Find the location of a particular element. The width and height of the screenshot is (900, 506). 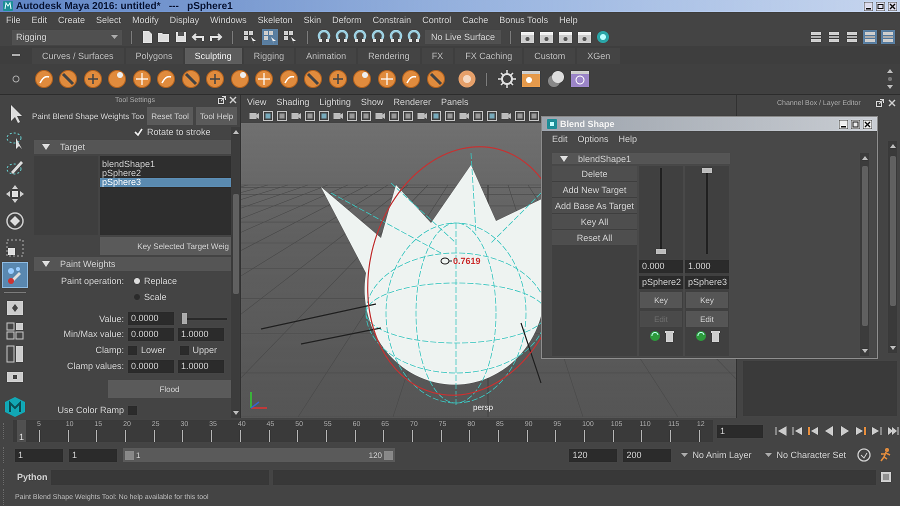

weight-field: 1.000 is located at coordinates (707, 266).